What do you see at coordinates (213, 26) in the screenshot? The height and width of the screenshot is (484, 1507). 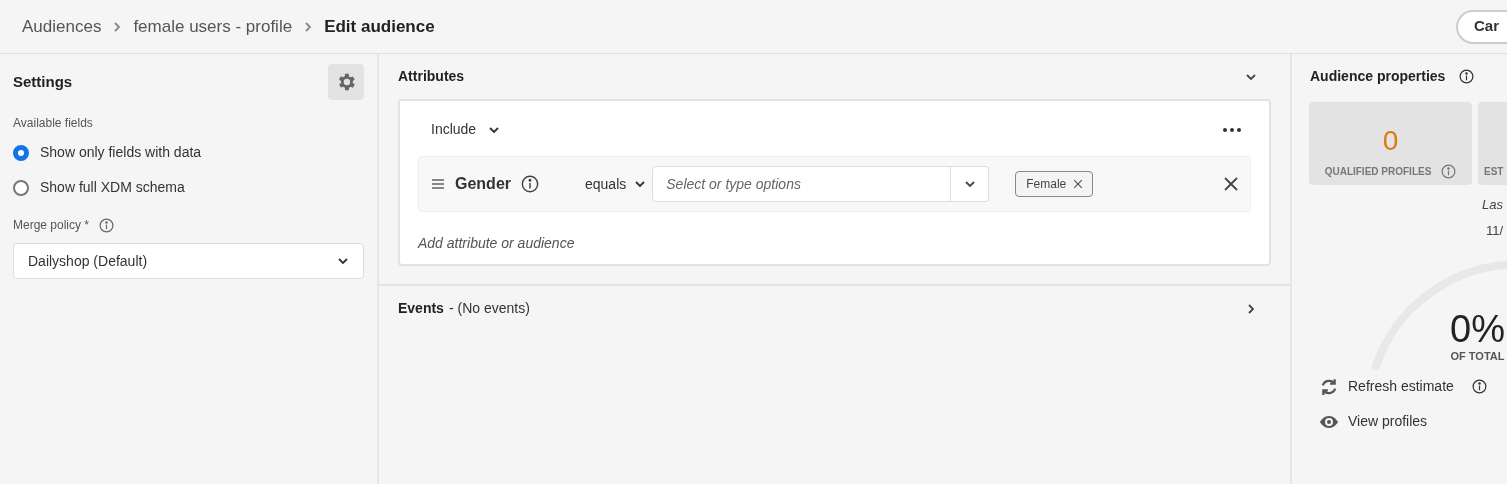 I see `breadcrumb-item: female users - profile` at bounding box center [213, 26].